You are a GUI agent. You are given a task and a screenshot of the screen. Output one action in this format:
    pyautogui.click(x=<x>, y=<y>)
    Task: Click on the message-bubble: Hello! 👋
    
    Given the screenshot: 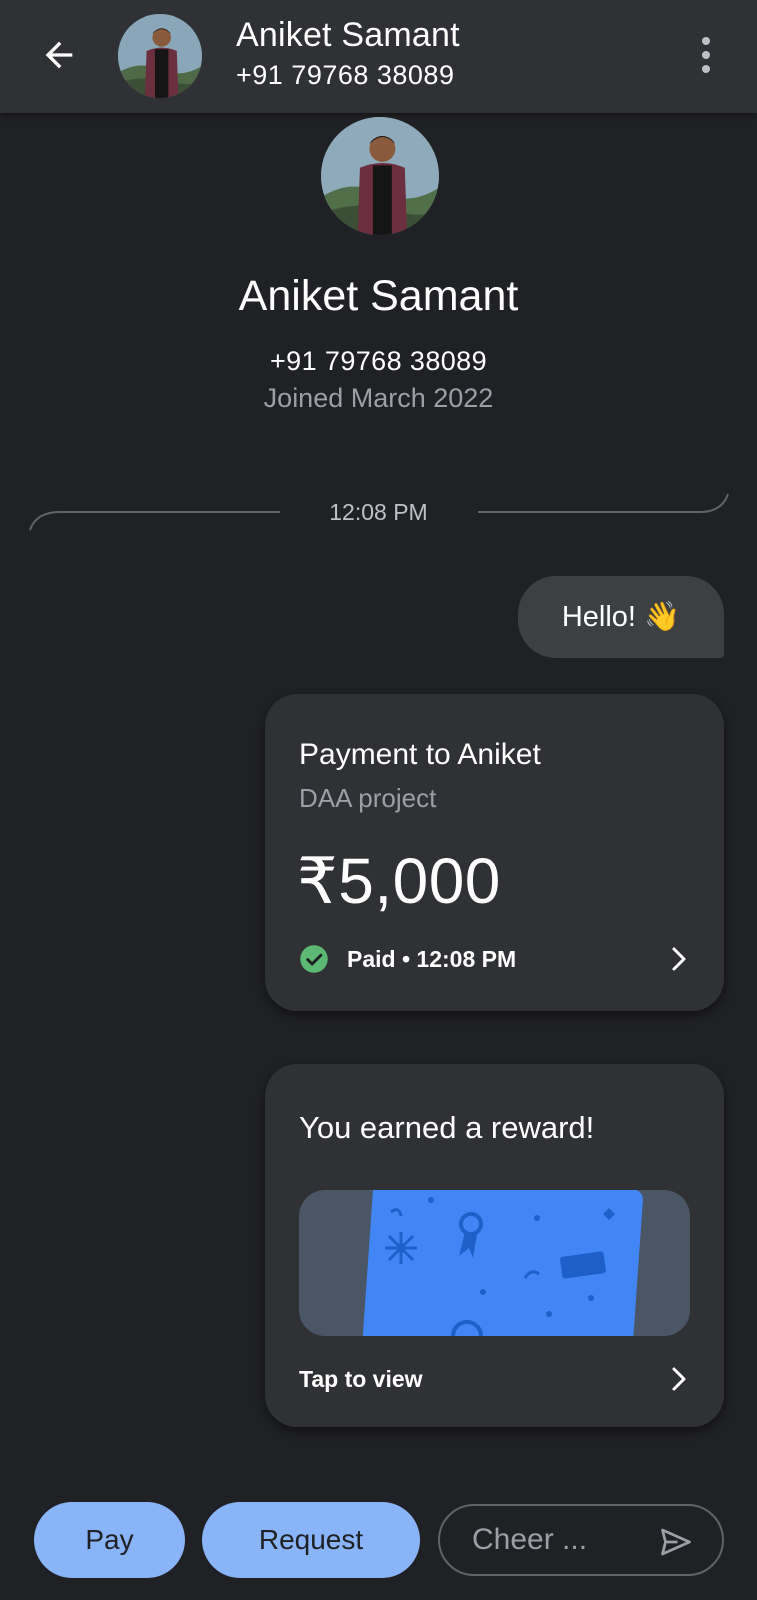 What is the action you would take?
    pyautogui.click(x=621, y=617)
    